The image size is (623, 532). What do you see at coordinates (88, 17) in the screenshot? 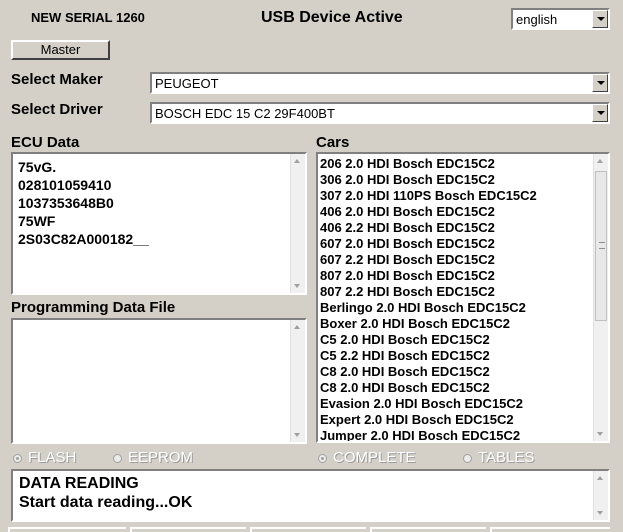
I see `serial-number: NEW SERIAL 1260` at bounding box center [88, 17].